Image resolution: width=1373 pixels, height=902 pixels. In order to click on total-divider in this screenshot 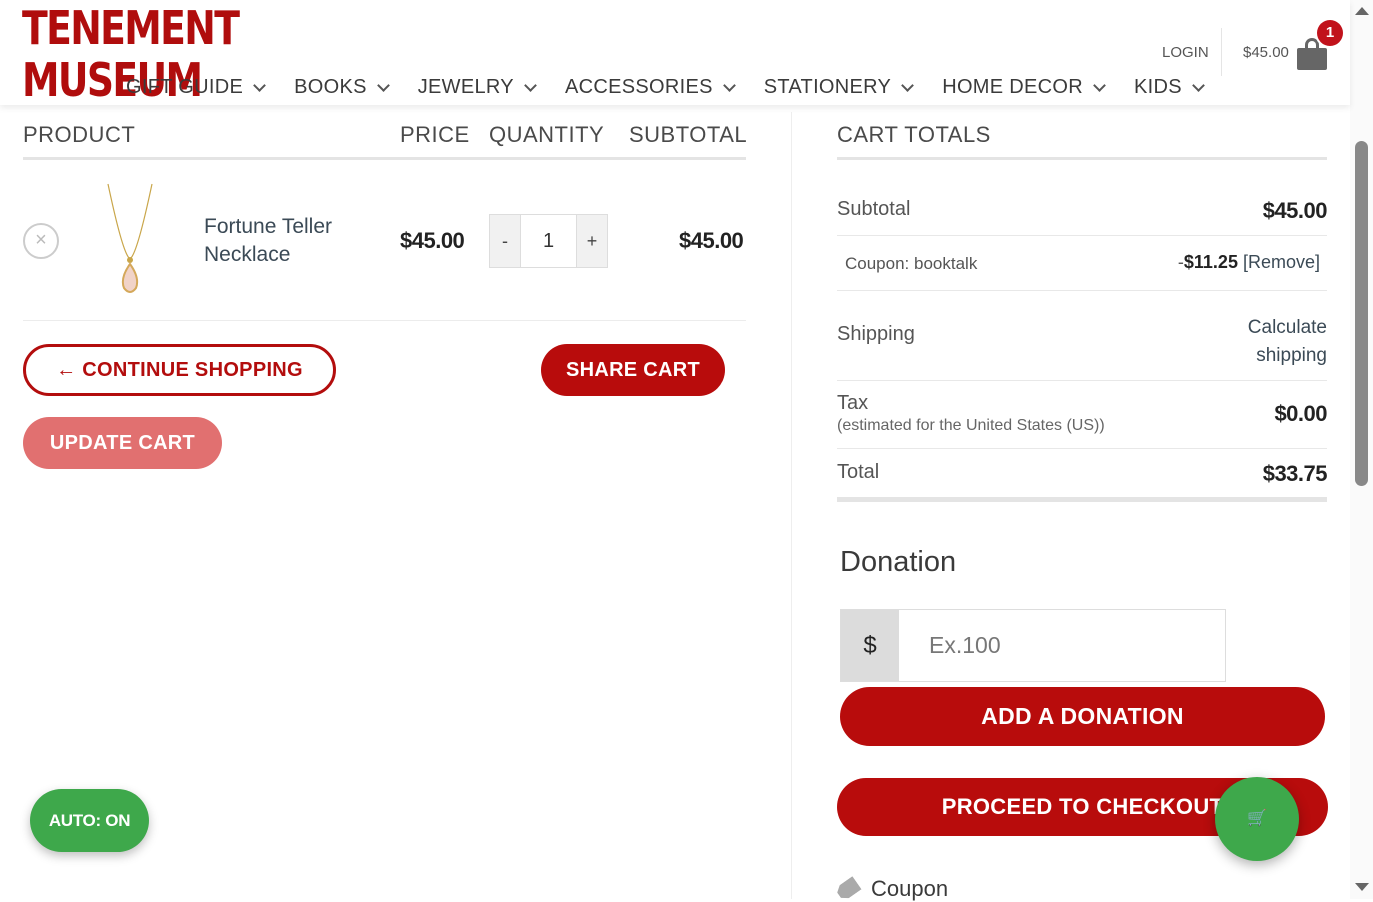, I will do `click(1082, 499)`.